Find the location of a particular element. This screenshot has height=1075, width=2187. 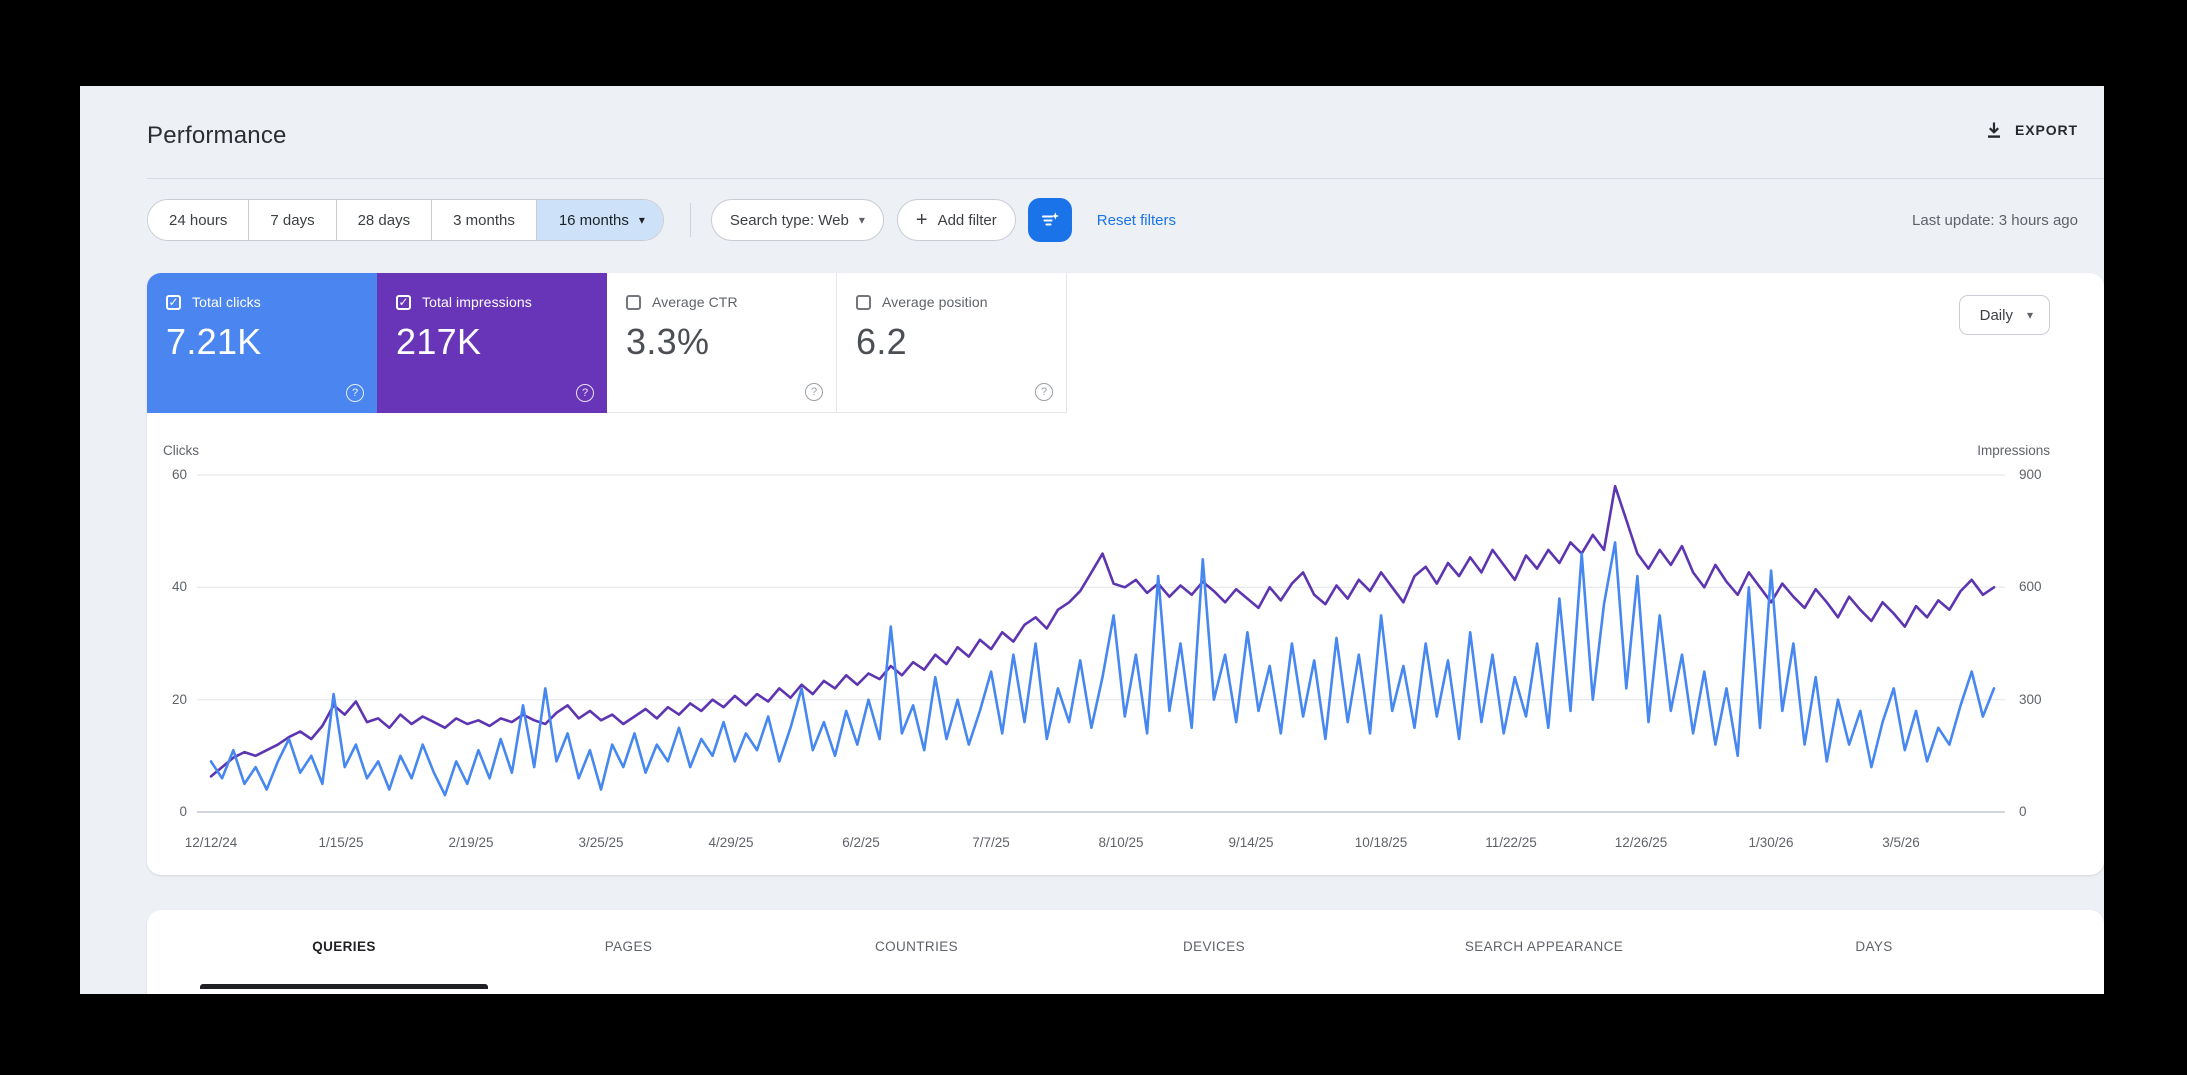

filter-sparkle-icon is located at coordinates (1050, 219).